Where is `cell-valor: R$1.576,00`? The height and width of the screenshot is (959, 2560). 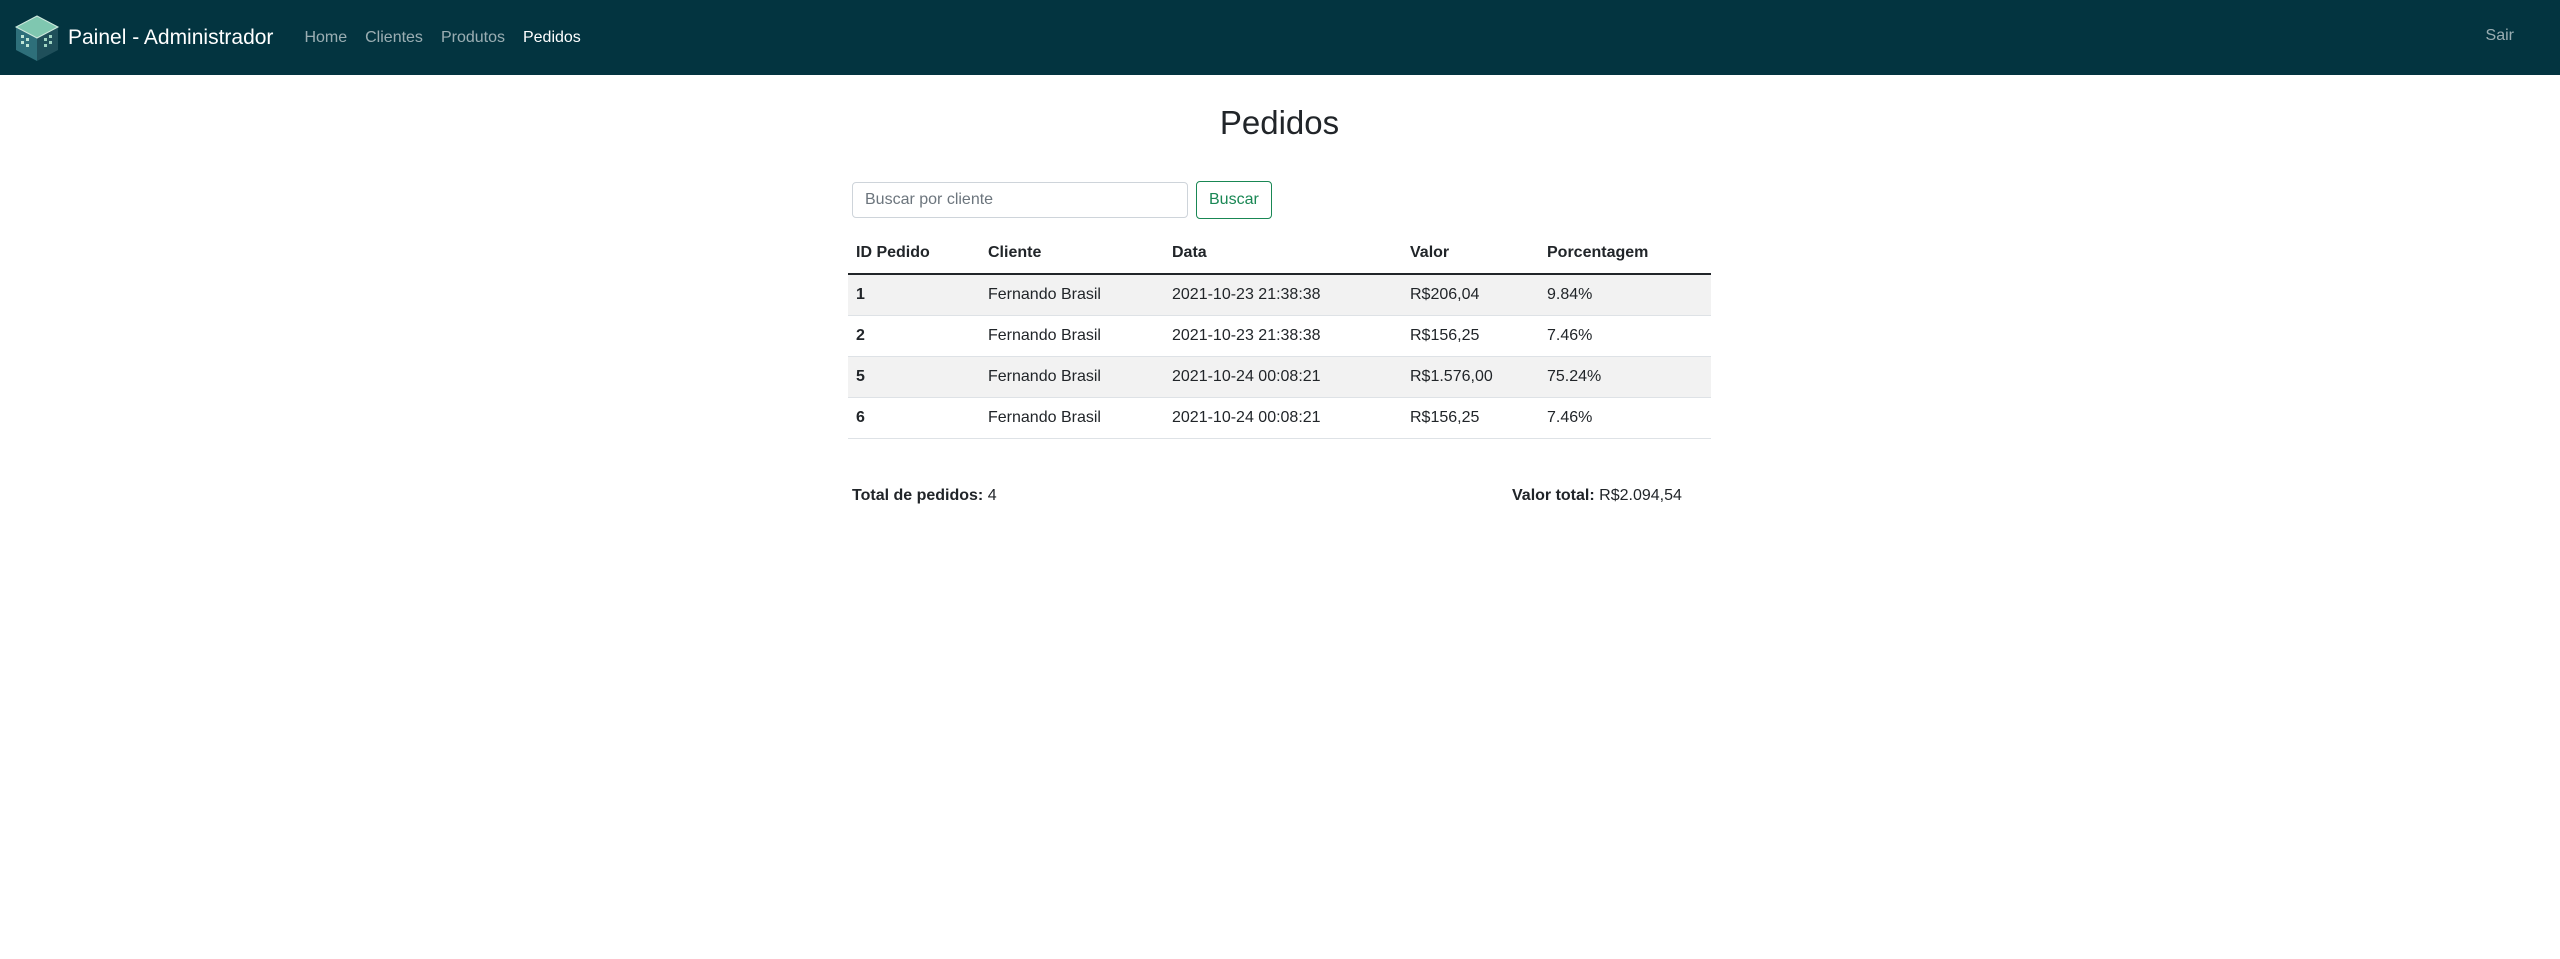
cell-valor: R$1.576,00 is located at coordinates (1470, 377).